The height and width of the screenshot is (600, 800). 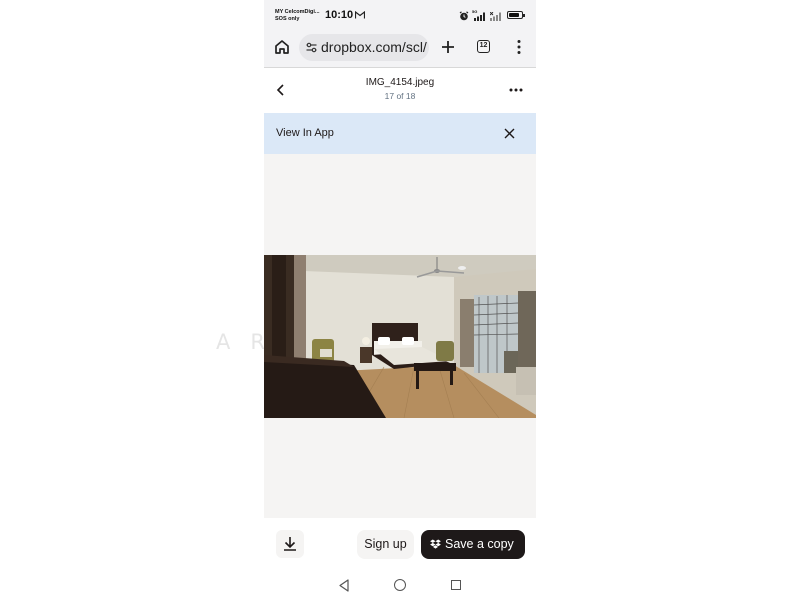 I want to click on address-bar: dropbox.com/scl/, so click(x=364, y=47).